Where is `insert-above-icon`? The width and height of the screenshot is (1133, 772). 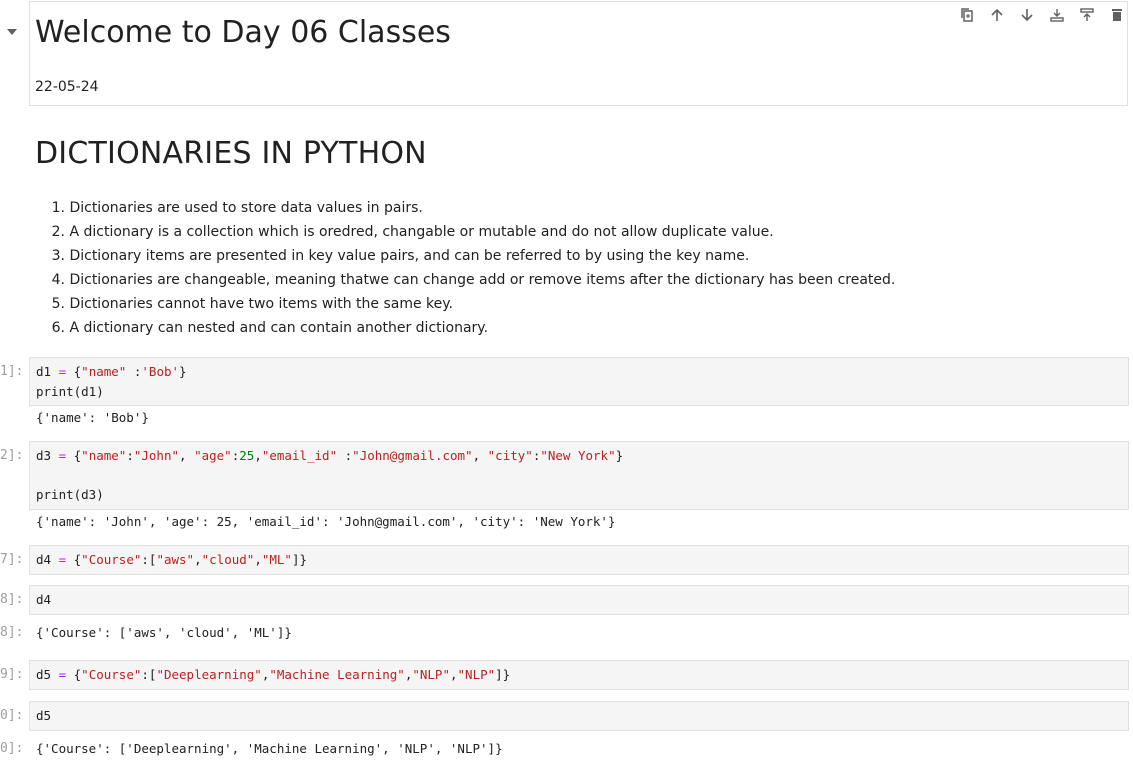
insert-above-icon is located at coordinates (1057, 15).